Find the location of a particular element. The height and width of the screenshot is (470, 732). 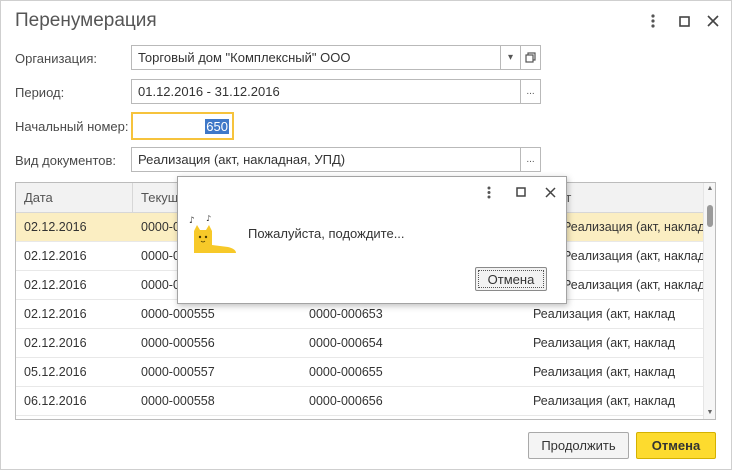

cell-date: 06.12.2016 is located at coordinates (55, 401).